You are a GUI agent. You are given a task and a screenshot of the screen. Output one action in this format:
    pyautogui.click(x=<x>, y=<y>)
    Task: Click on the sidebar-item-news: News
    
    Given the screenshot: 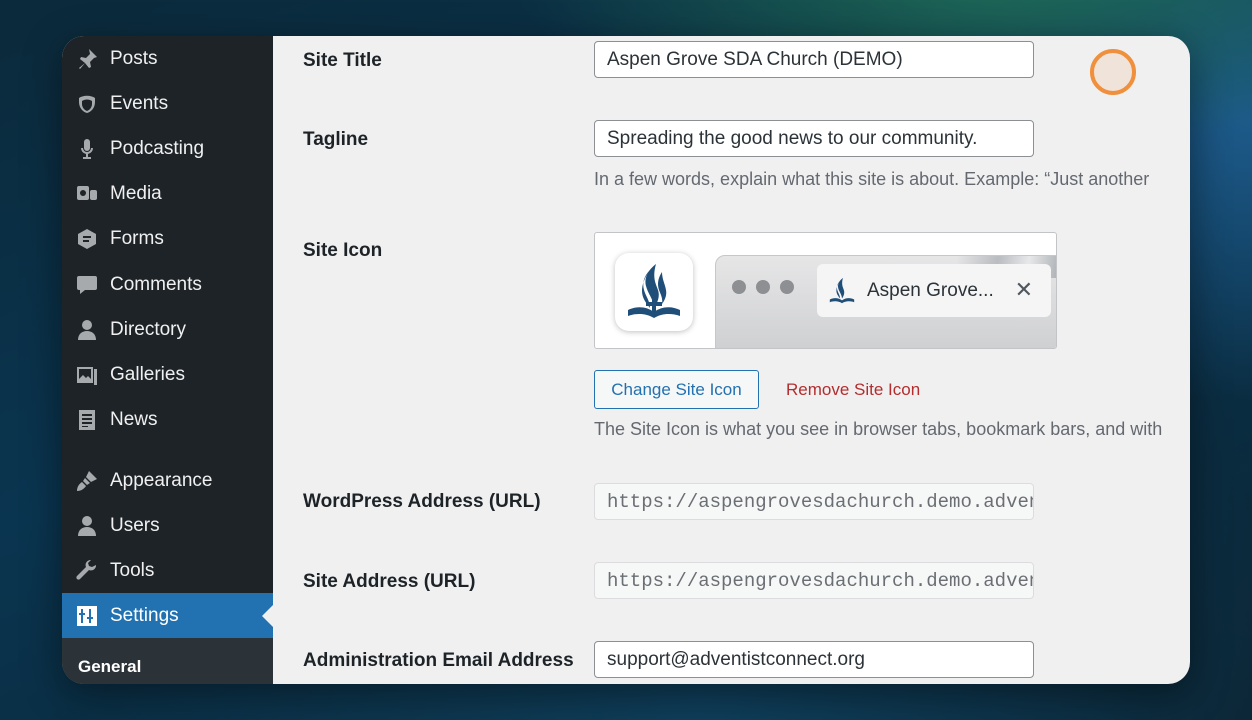 What is the action you would take?
    pyautogui.click(x=167, y=419)
    